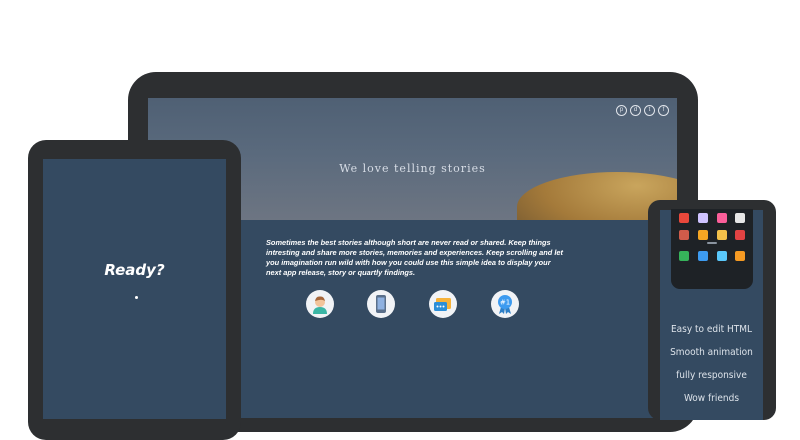 This screenshot has width=800, height=440. Describe the element at coordinates (642, 110) in the screenshot. I see `social-links: p d t f` at that location.